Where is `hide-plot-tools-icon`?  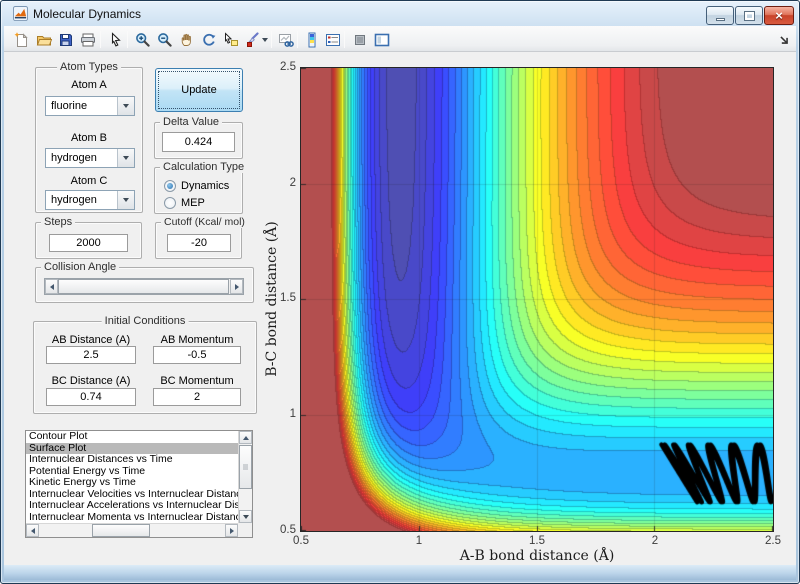 hide-plot-tools-icon is located at coordinates (359, 39).